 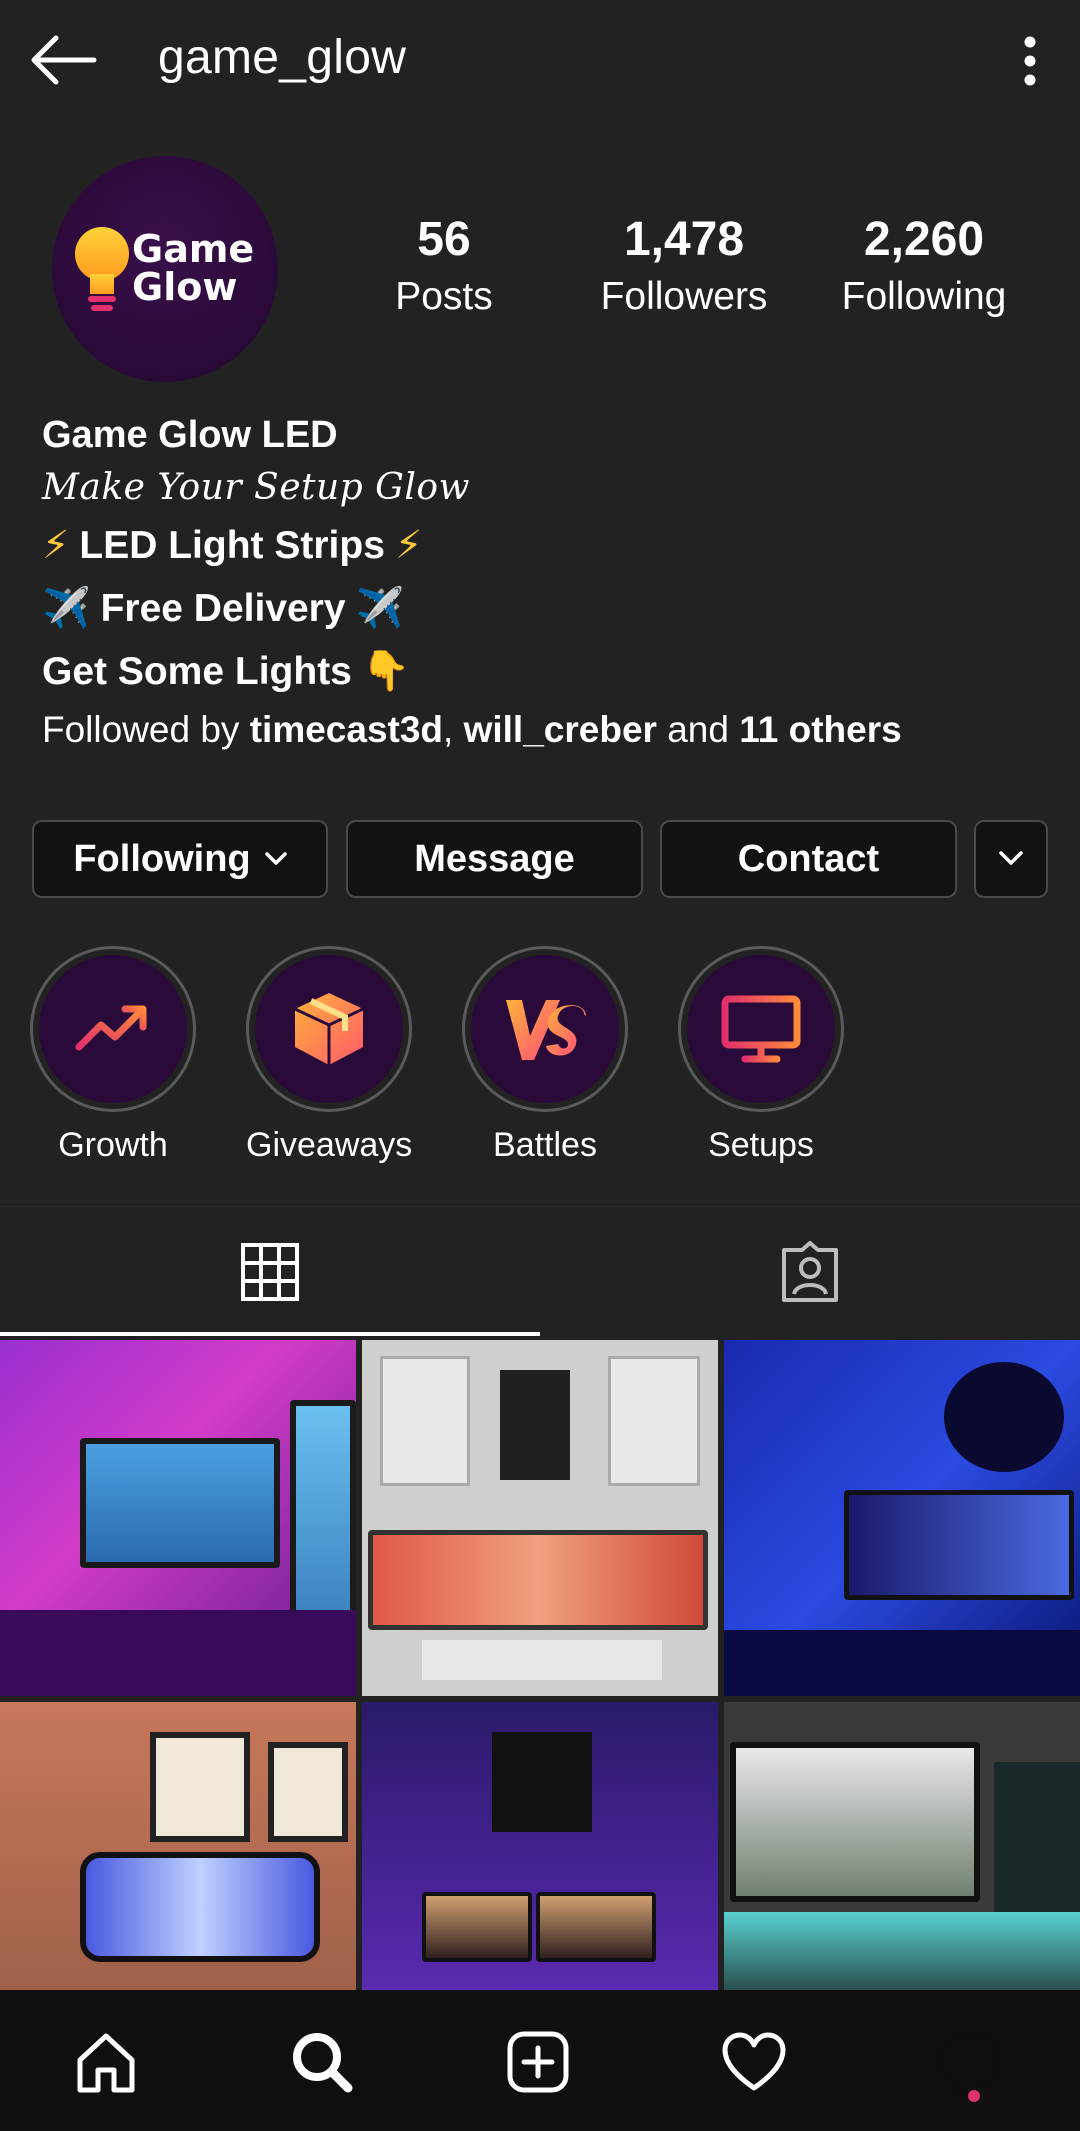 What do you see at coordinates (185, 287) in the screenshot?
I see `avatar-logo-line2: Glow` at bounding box center [185, 287].